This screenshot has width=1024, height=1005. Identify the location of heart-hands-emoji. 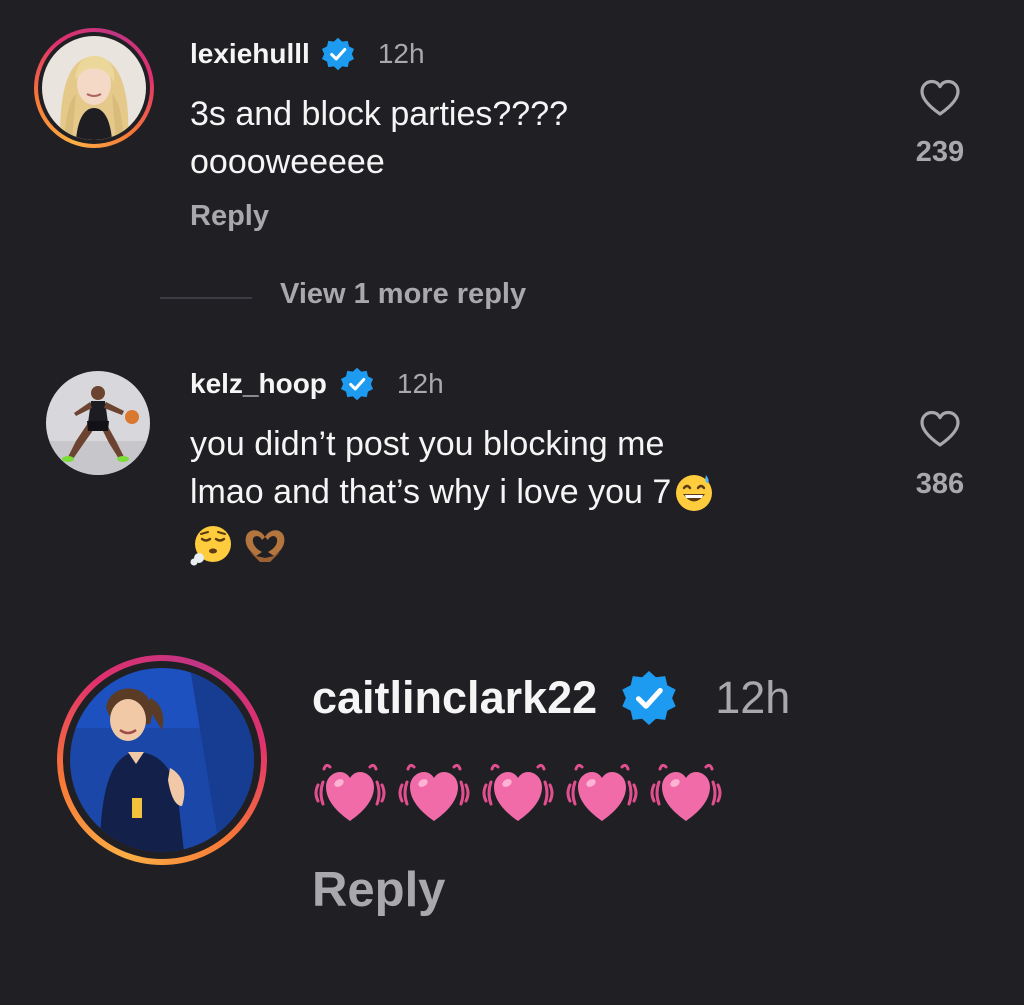
(265, 542).